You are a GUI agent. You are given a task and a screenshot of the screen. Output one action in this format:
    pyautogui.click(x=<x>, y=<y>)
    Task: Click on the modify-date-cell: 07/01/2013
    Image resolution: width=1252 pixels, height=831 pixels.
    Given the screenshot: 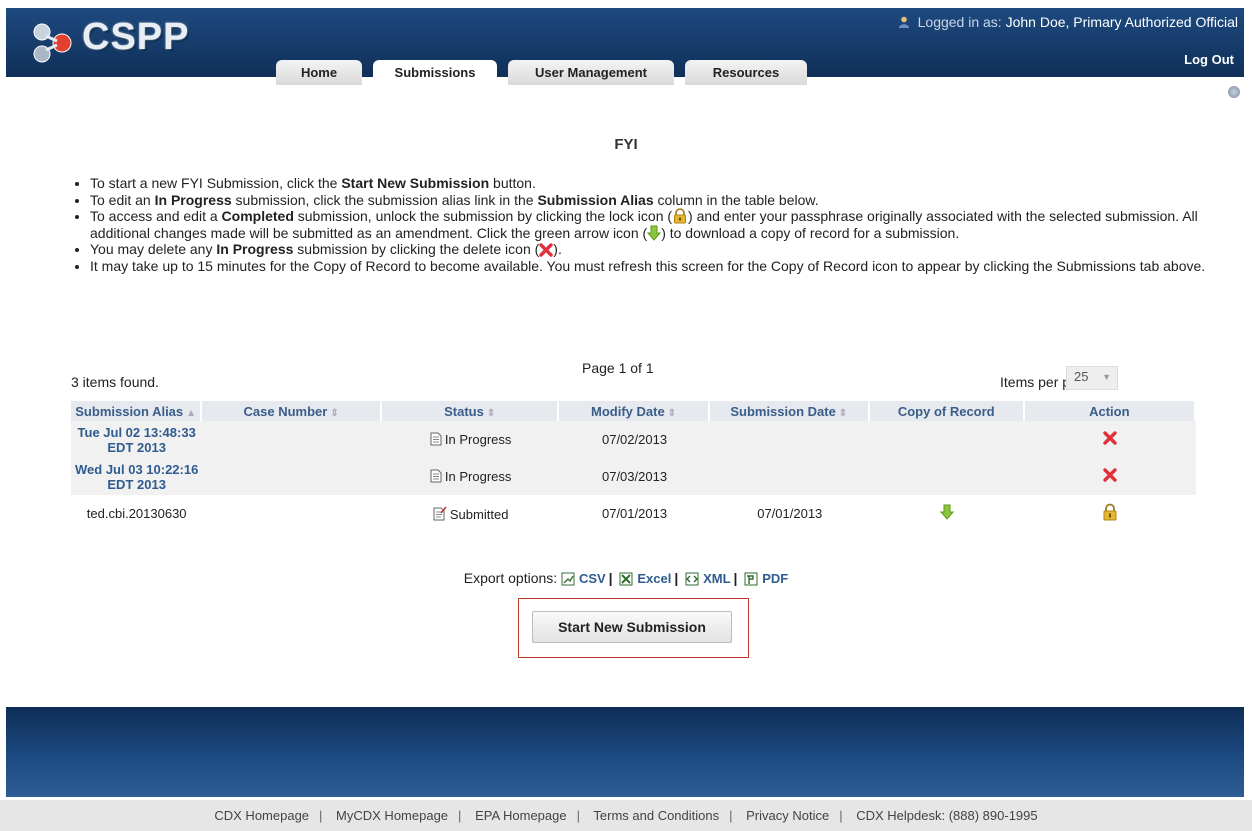 What is the action you would take?
    pyautogui.click(x=634, y=513)
    